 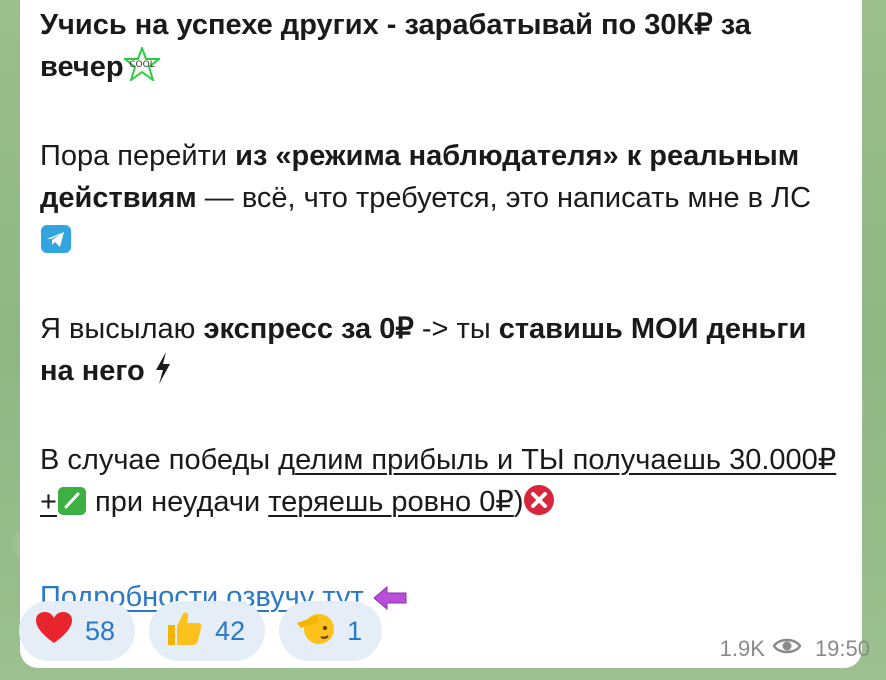 What do you see at coordinates (138, 156) in the screenshot?
I see `p2-text-a: Пора перейти` at bounding box center [138, 156].